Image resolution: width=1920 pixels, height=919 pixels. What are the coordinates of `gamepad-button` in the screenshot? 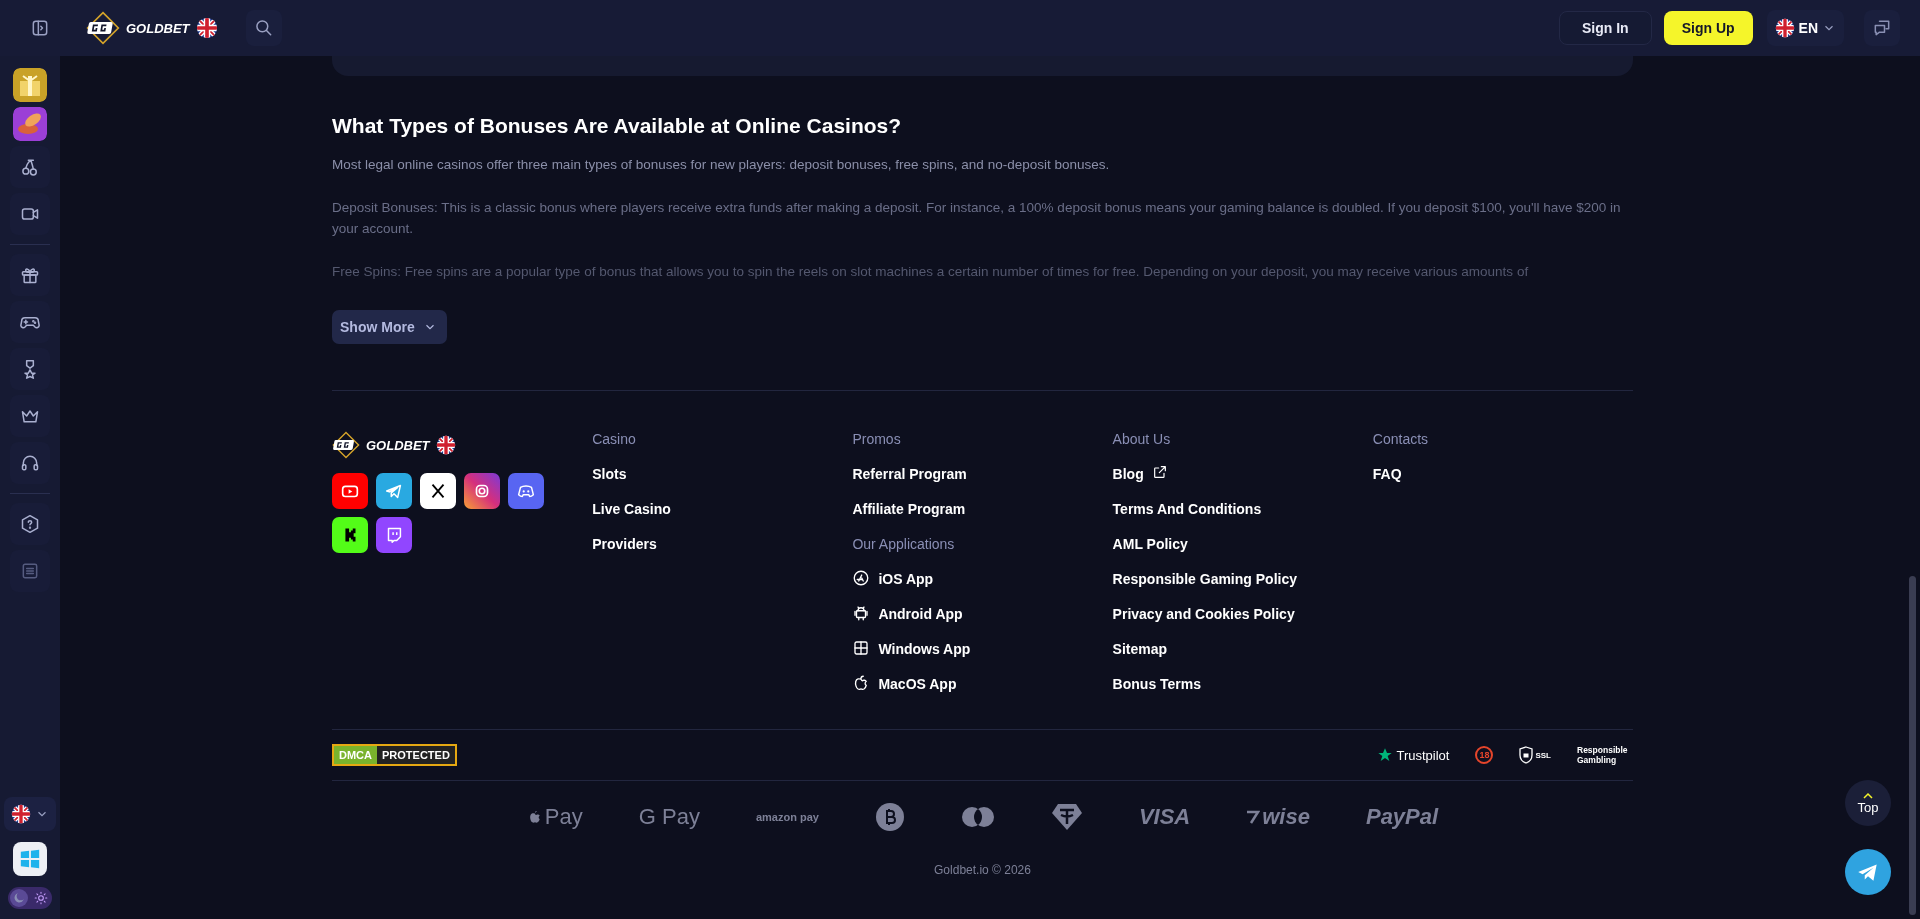 It's located at (30, 322).